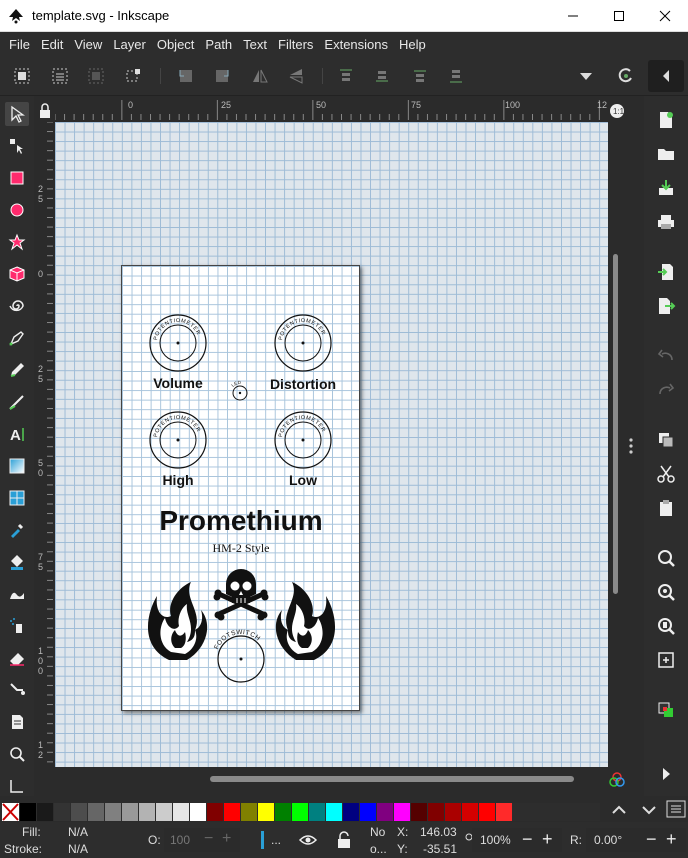  Describe the element at coordinates (17, 626) in the screenshot. I see `spray-tool` at that location.